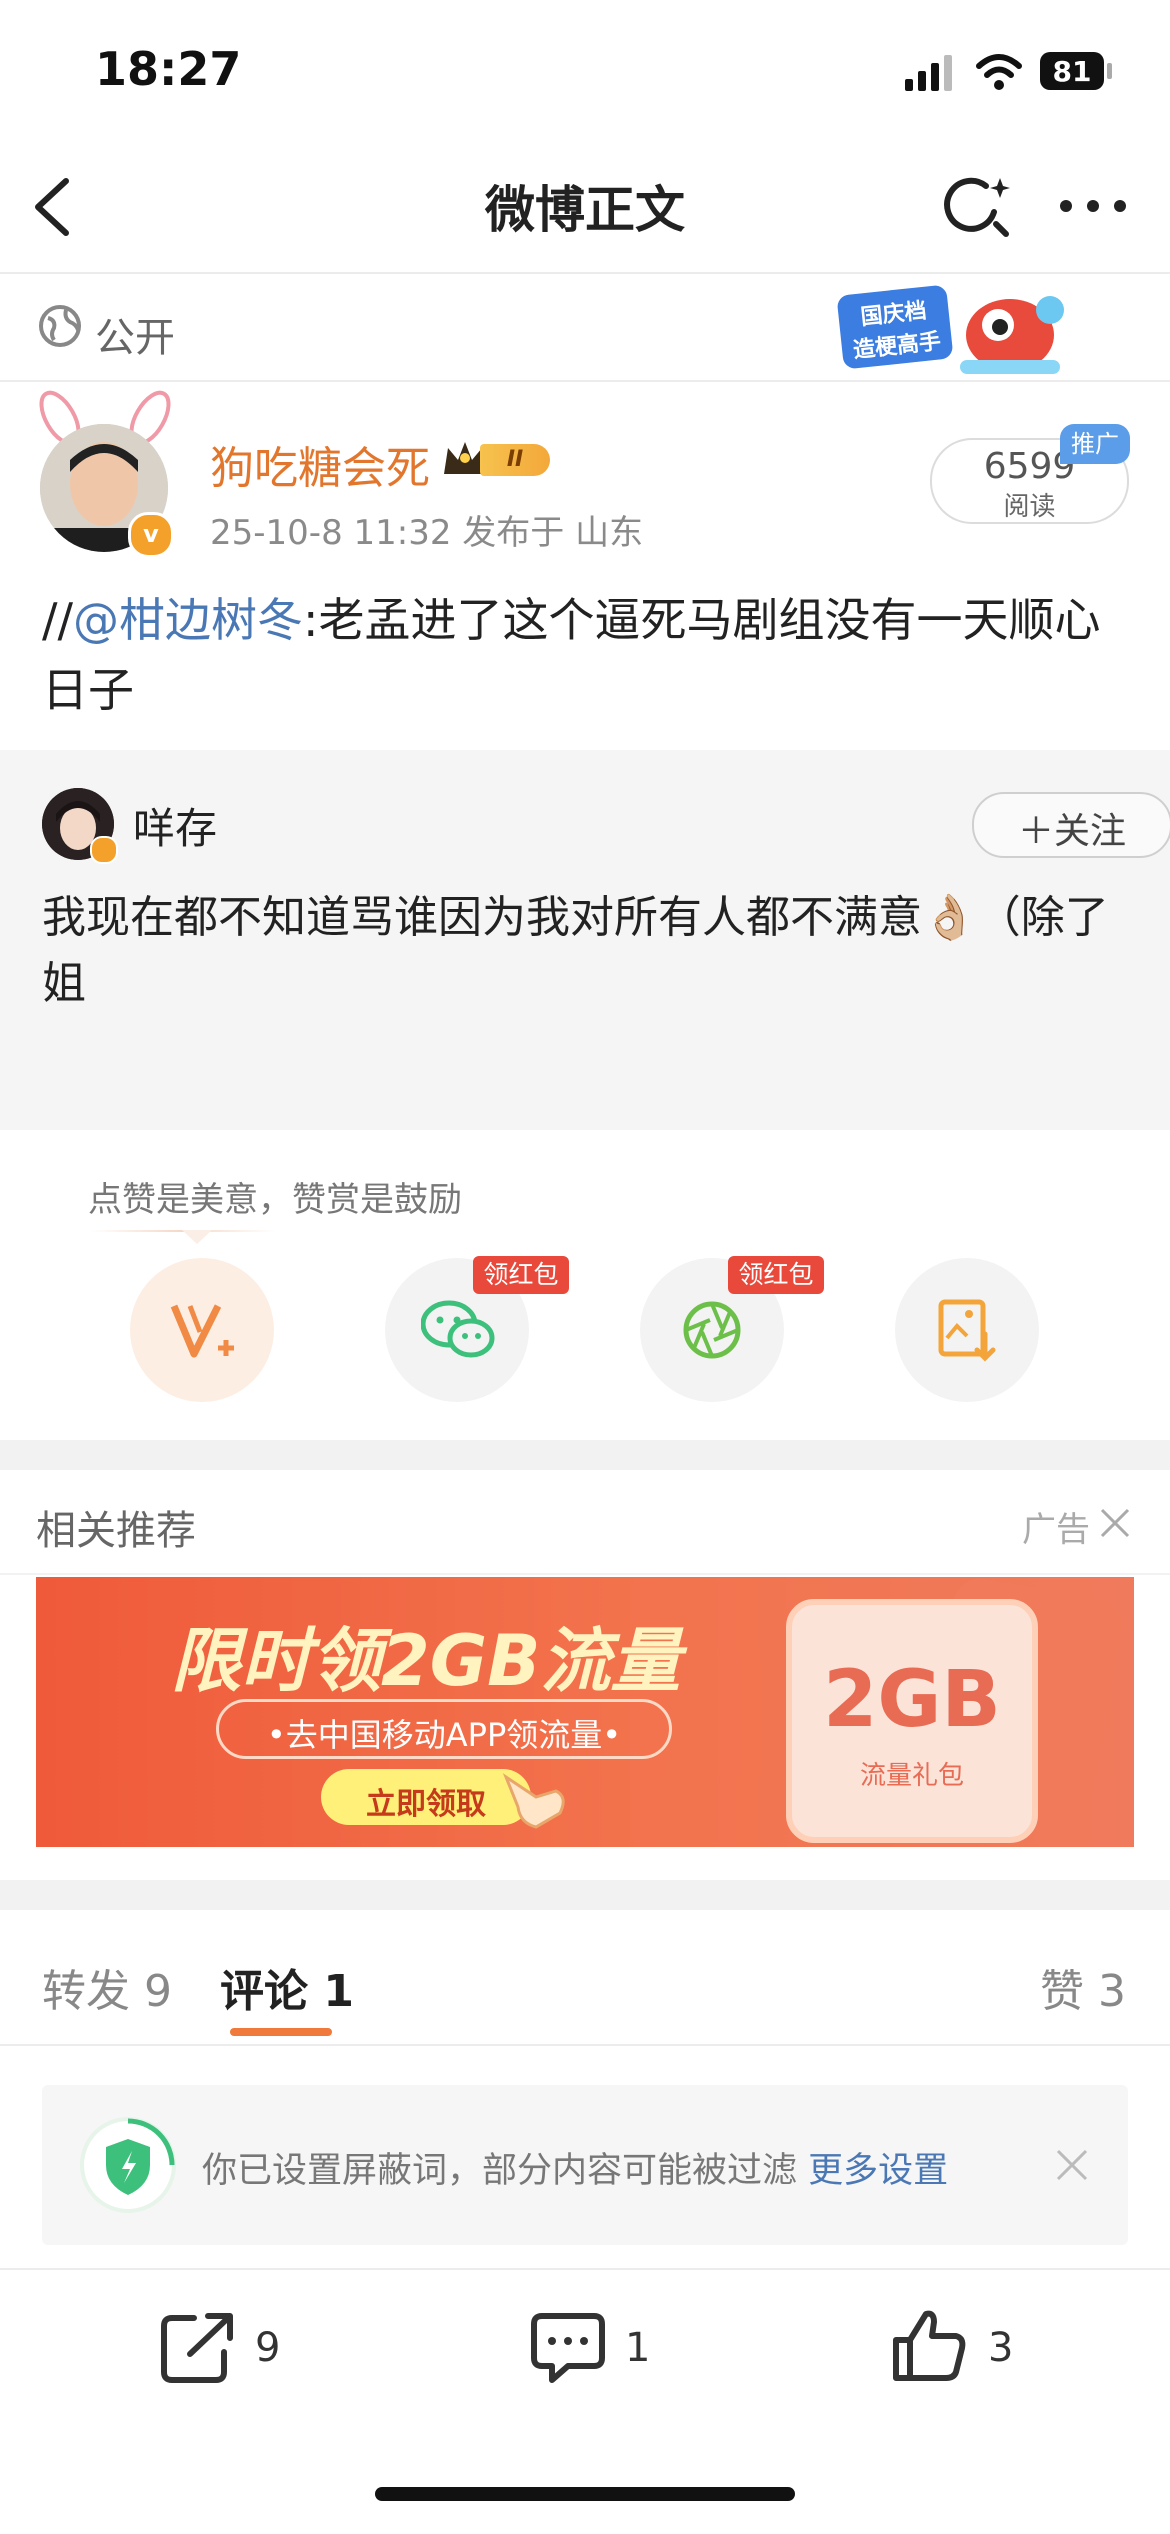 Image resolution: width=1170 pixels, height=2534 pixels. I want to click on tab-like: 赞 3, so click(1083, 1987).